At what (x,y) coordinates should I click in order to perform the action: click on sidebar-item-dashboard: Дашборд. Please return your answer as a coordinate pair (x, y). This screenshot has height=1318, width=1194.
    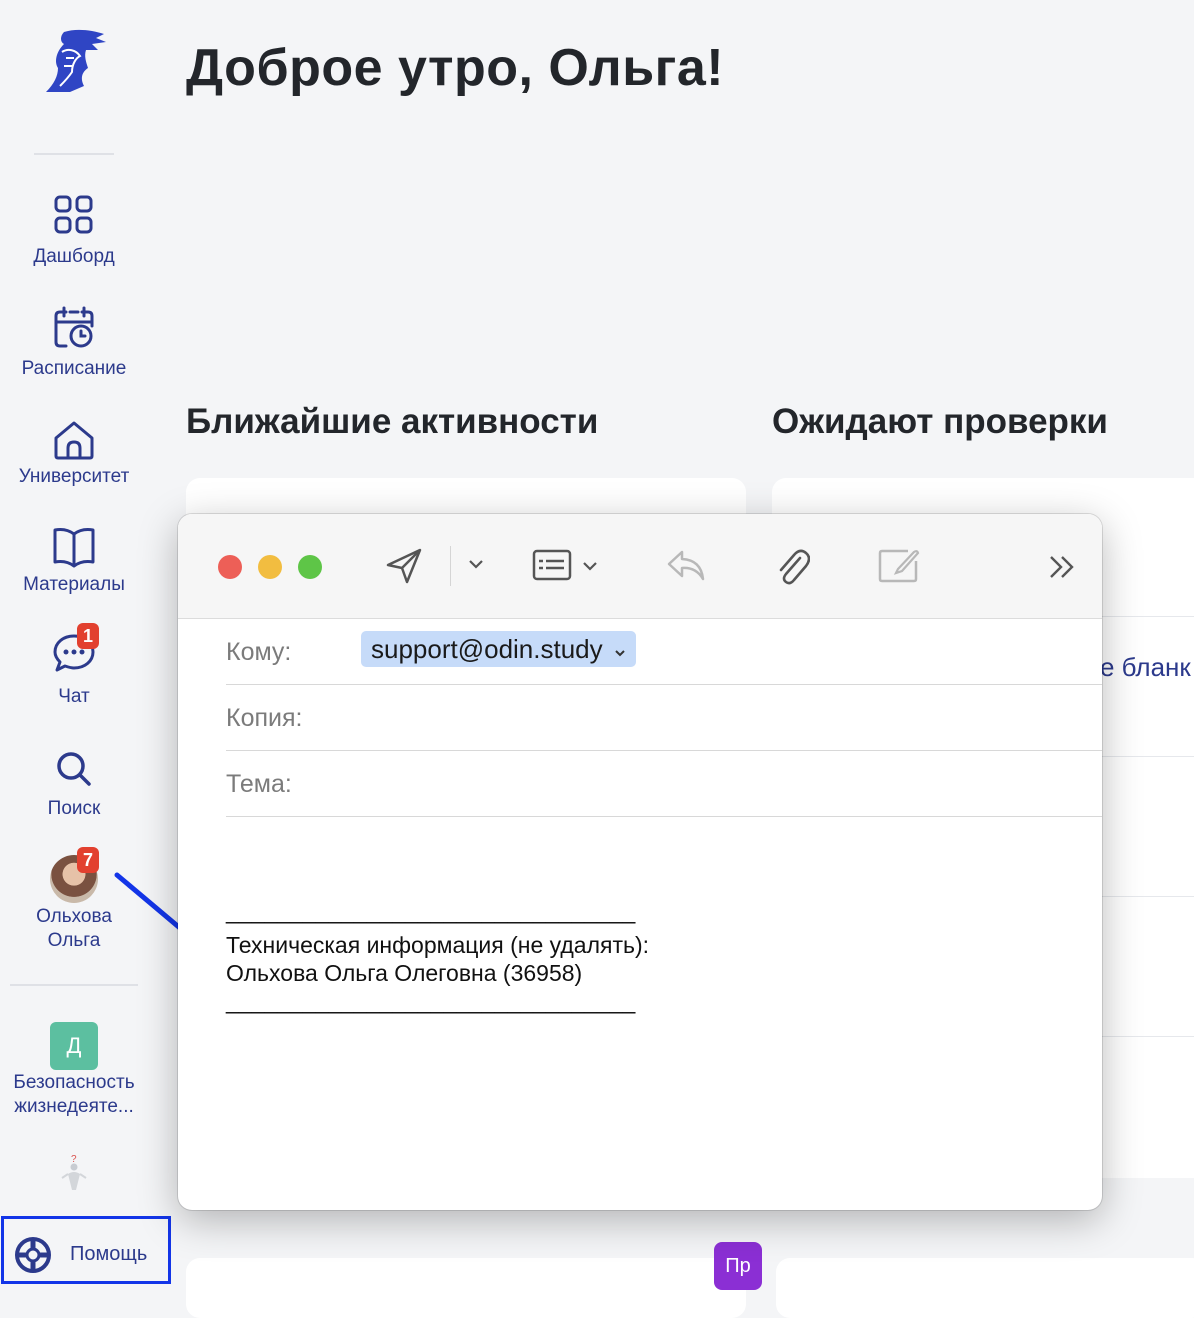
    Looking at the image, I should click on (74, 234).